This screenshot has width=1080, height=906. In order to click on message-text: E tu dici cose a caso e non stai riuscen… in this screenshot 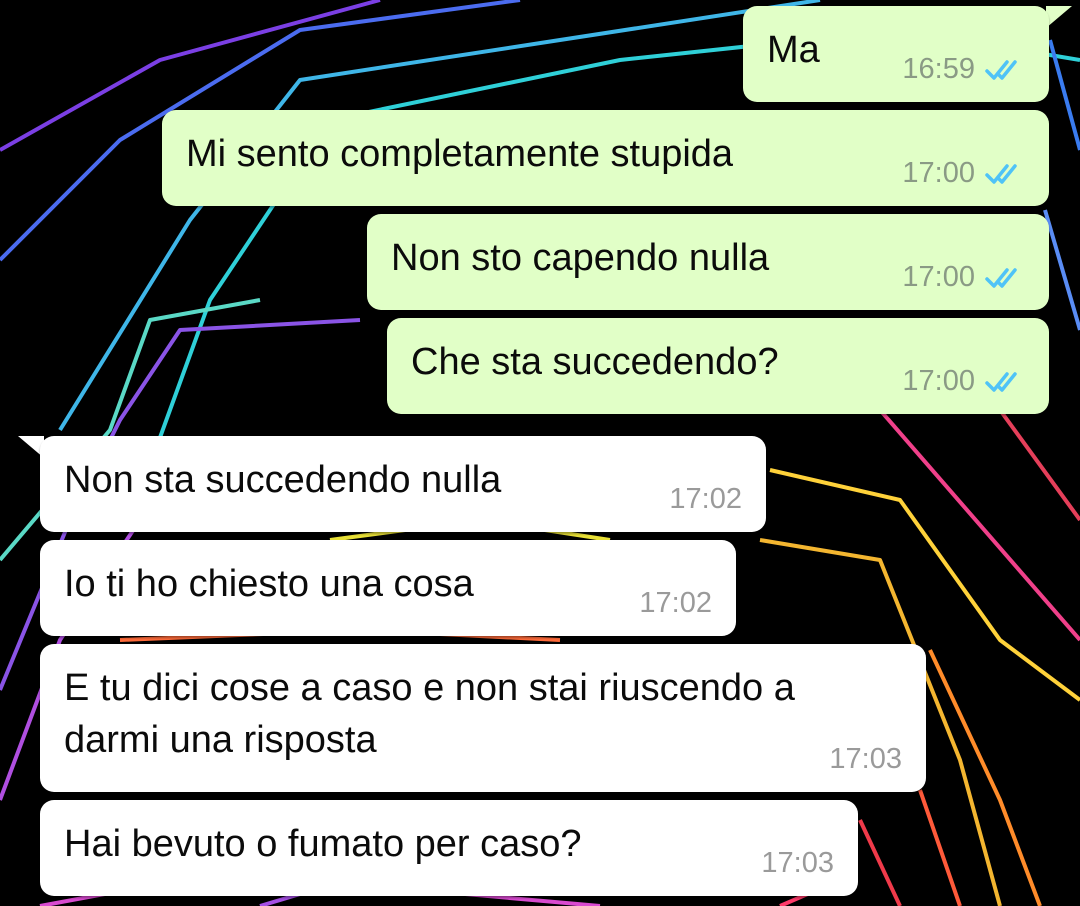, I will do `click(429, 714)`.